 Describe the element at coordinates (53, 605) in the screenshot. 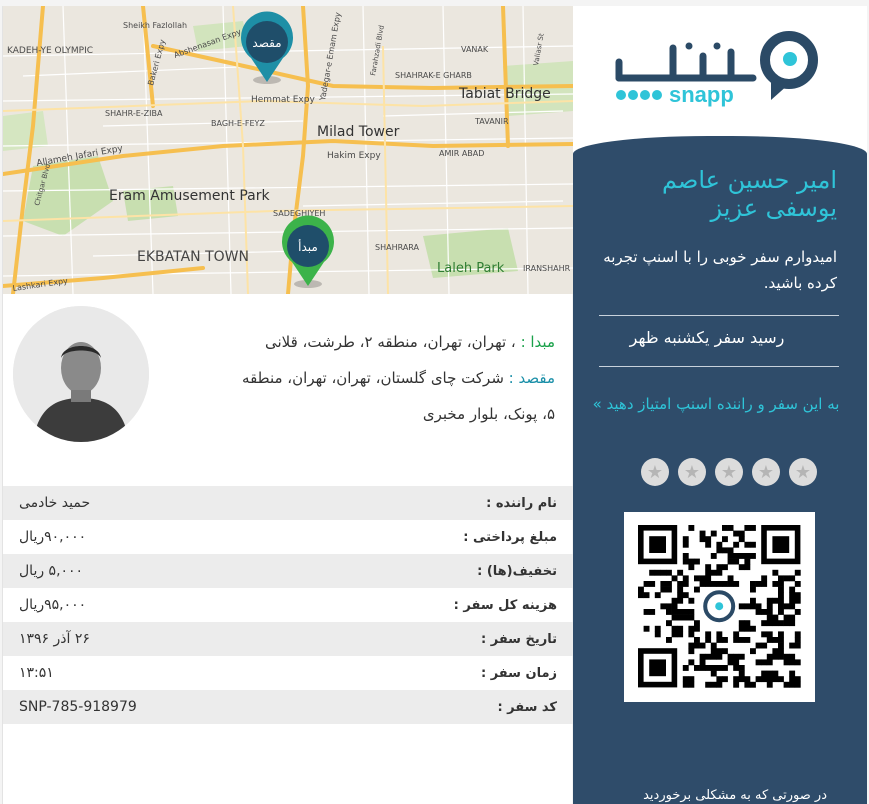

I see `total-value: ۹۵,۰۰۰ریال` at that location.